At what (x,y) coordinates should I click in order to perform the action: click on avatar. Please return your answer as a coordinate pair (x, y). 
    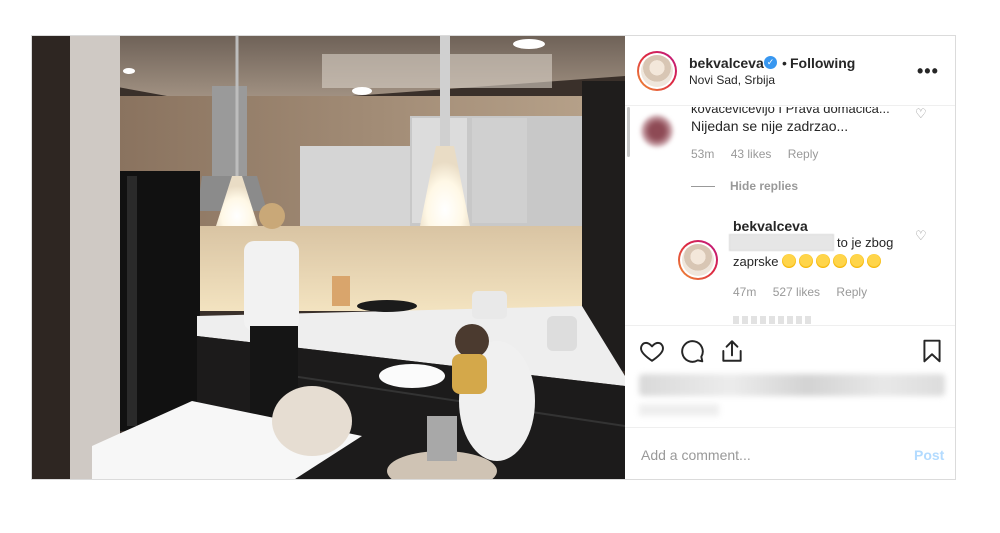
    Looking at the image, I should click on (657, 71).